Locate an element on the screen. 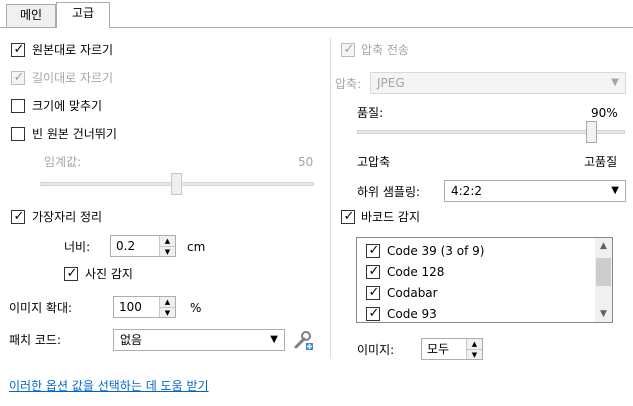 This screenshot has height=406, width=633. tab-advanced-label: 고급 is located at coordinates (83, 13).